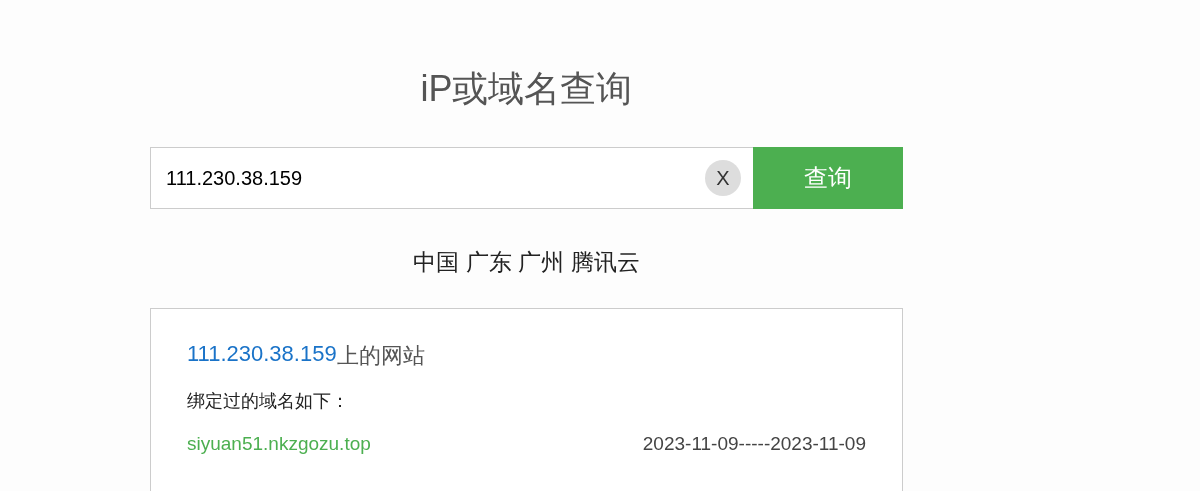 The image size is (1200, 491). I want to click on search-button: 查询, so click(828, 178).